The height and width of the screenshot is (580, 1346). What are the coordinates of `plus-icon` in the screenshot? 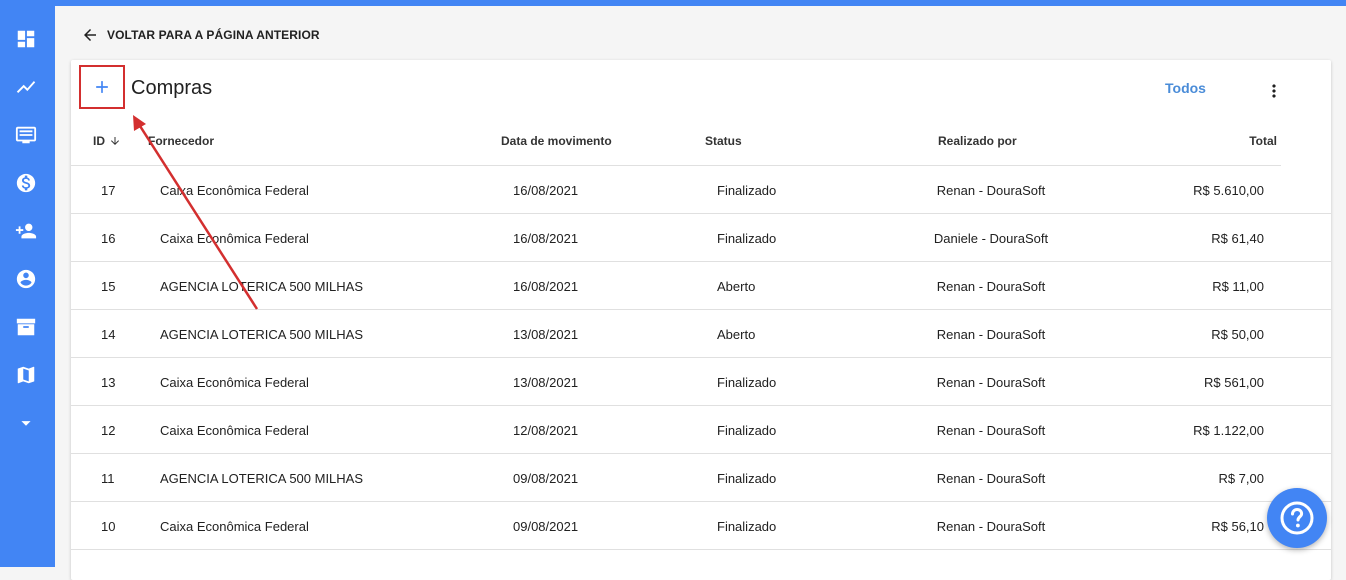 It's located at (102, 87).